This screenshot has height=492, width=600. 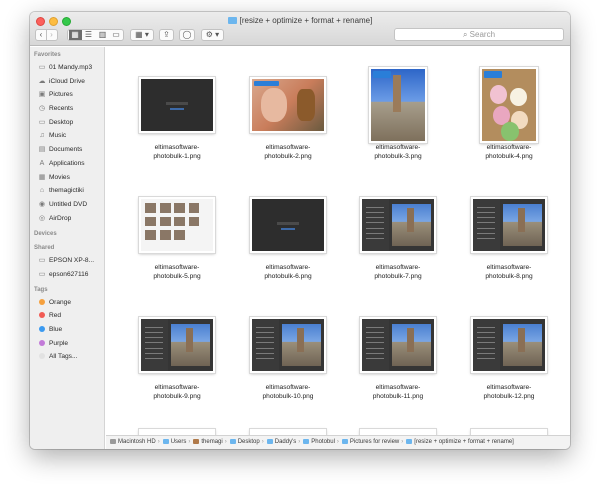 What do you see at coordinates (142, 35) in the screenshot?
I see `arrange-button: ▦ ▾` at bounding box center [142, 35].